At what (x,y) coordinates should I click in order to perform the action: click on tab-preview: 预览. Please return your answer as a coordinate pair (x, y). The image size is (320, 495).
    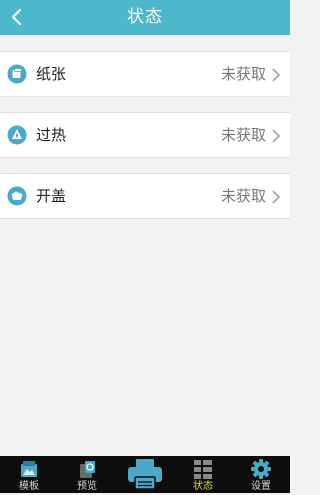
    Looking at the image, I should click on (87, 474).